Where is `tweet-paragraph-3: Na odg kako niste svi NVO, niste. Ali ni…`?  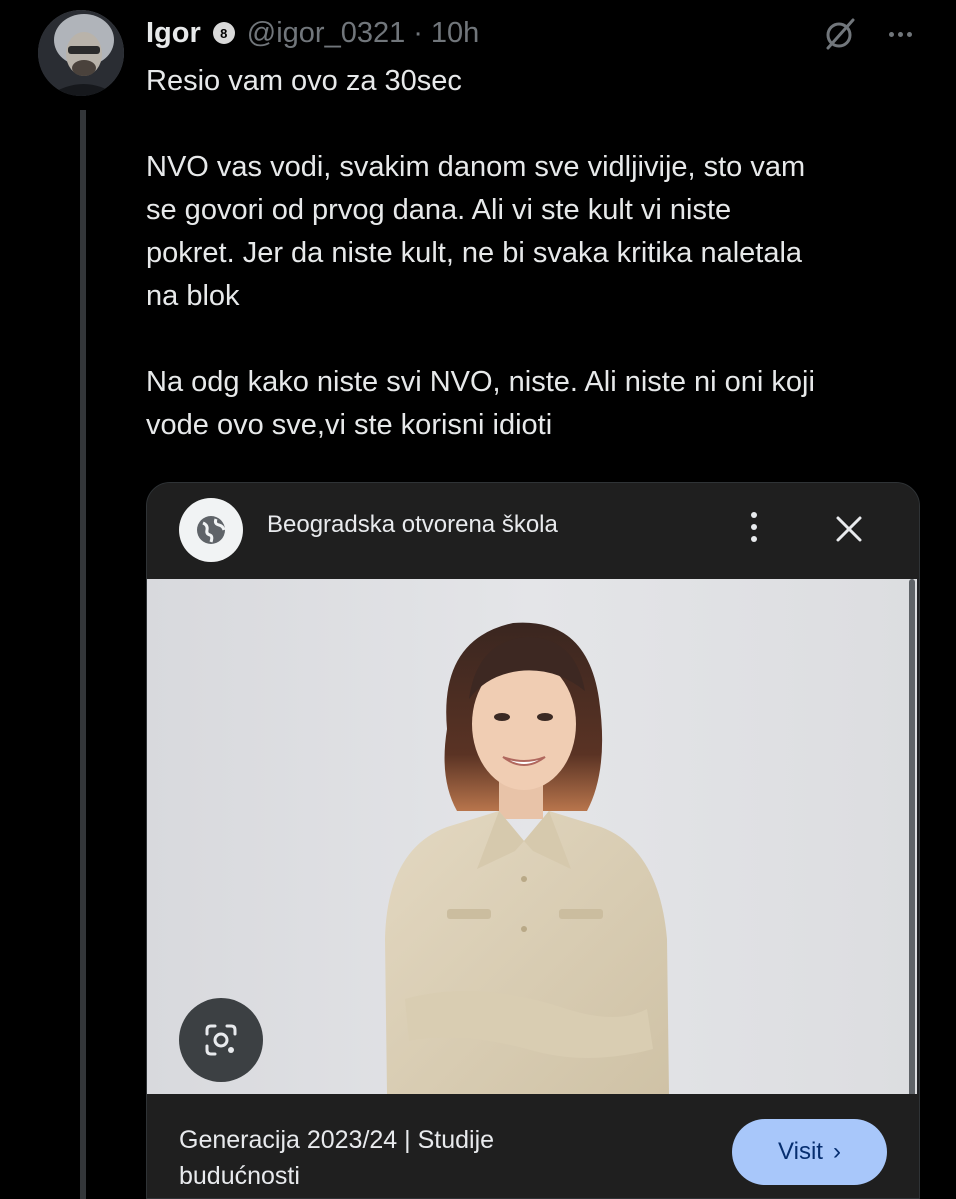
tweet-paragraph-3: Na odg kako niste svi NVO, niste. Ali ni… is located at coordinates (480, 403).